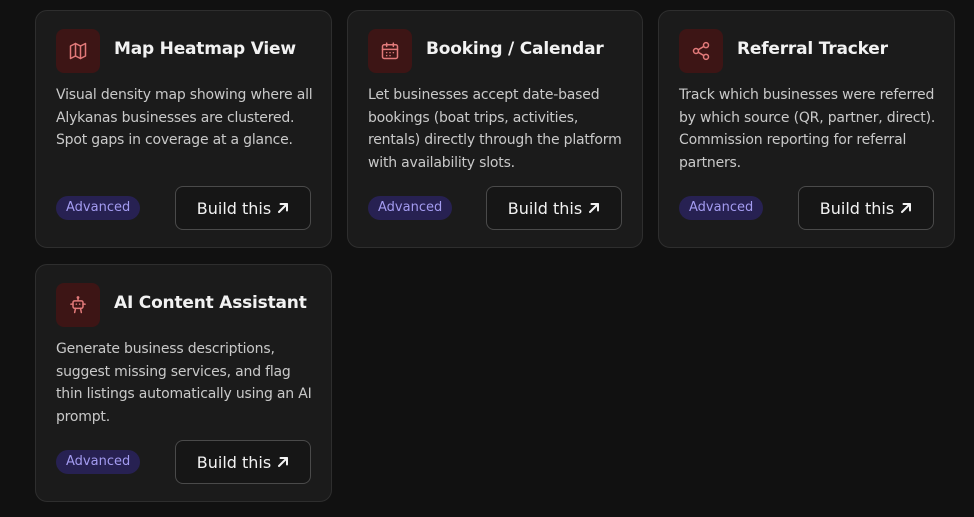  Describe the element at coordinates (210, 303) in the screenshot. I see `card-title: AI Content Assistant` at that location.